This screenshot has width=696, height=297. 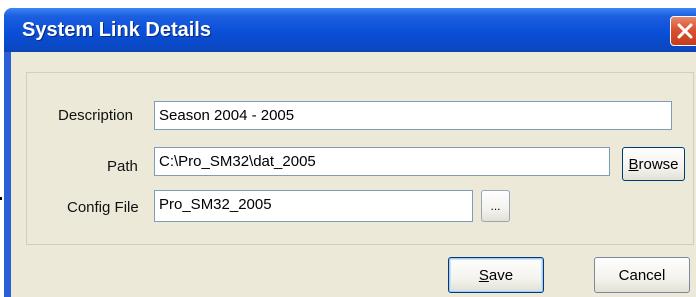 What do you see at coordinates (1, 198) in the screenshot?
I see `edge-mark` at bounding box center [1, 198].